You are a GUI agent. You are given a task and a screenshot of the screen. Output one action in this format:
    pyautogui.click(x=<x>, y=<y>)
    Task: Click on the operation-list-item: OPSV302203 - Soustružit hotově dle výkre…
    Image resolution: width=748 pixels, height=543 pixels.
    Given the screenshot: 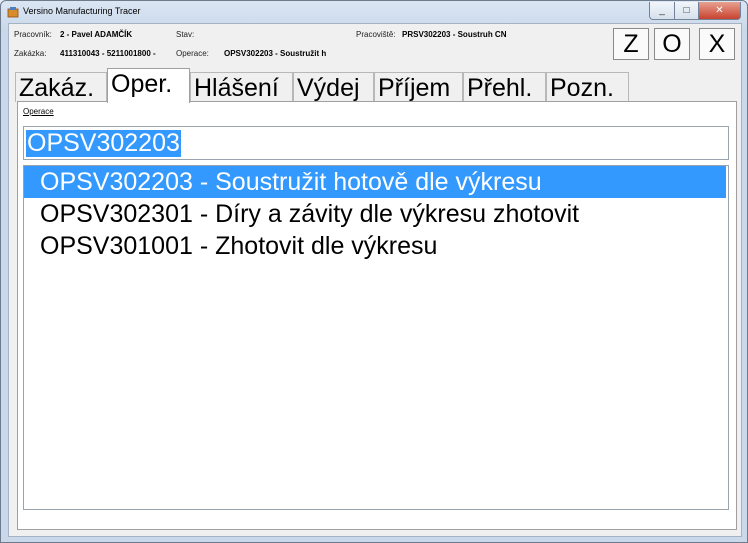 What is the action you would take?
    pyautogui.click(x=375, y=182)
    